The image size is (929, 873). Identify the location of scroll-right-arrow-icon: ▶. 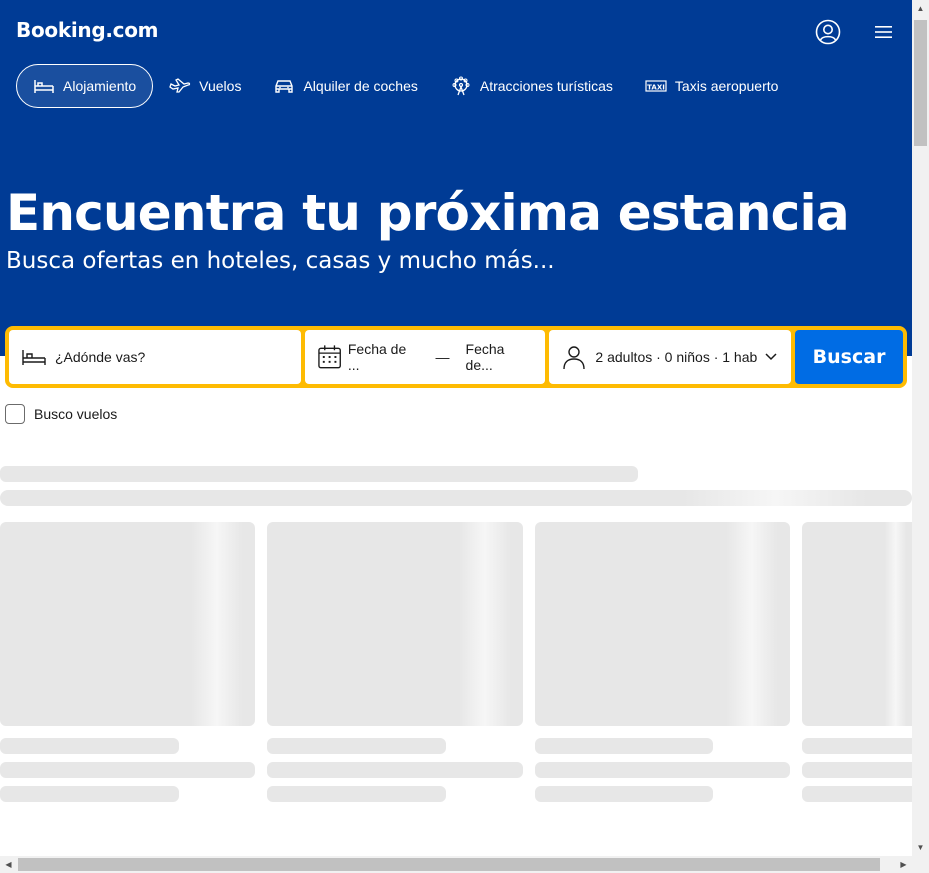
(903, 864).